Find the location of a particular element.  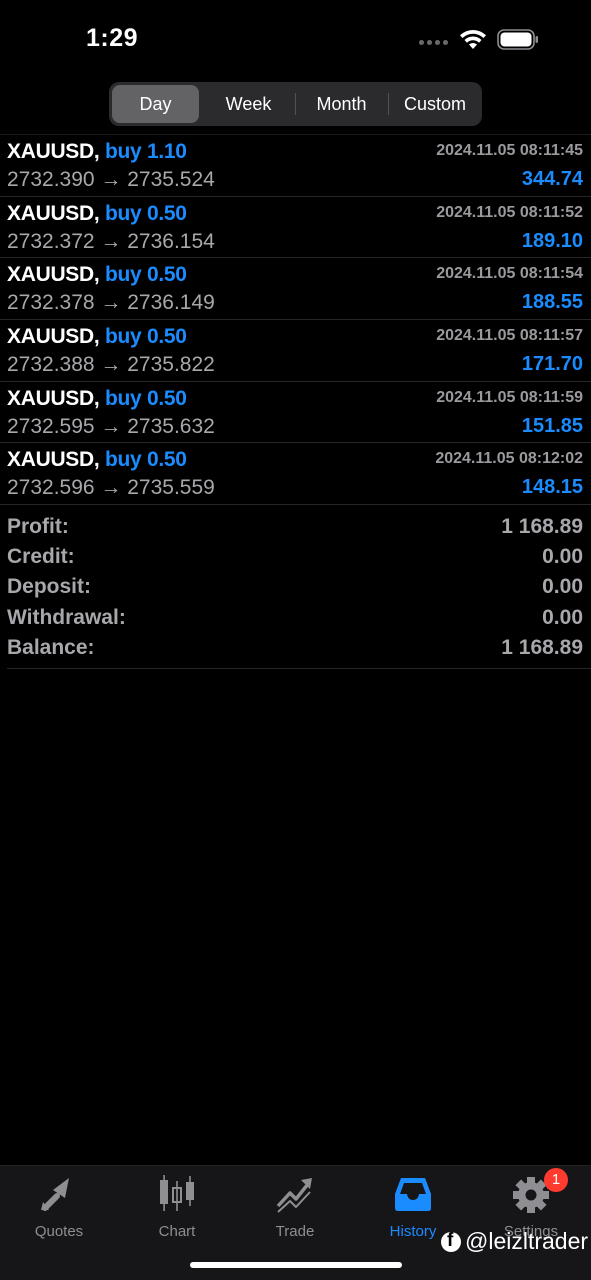

candlestick-chart-icon is located at coordinates (177, 1193).